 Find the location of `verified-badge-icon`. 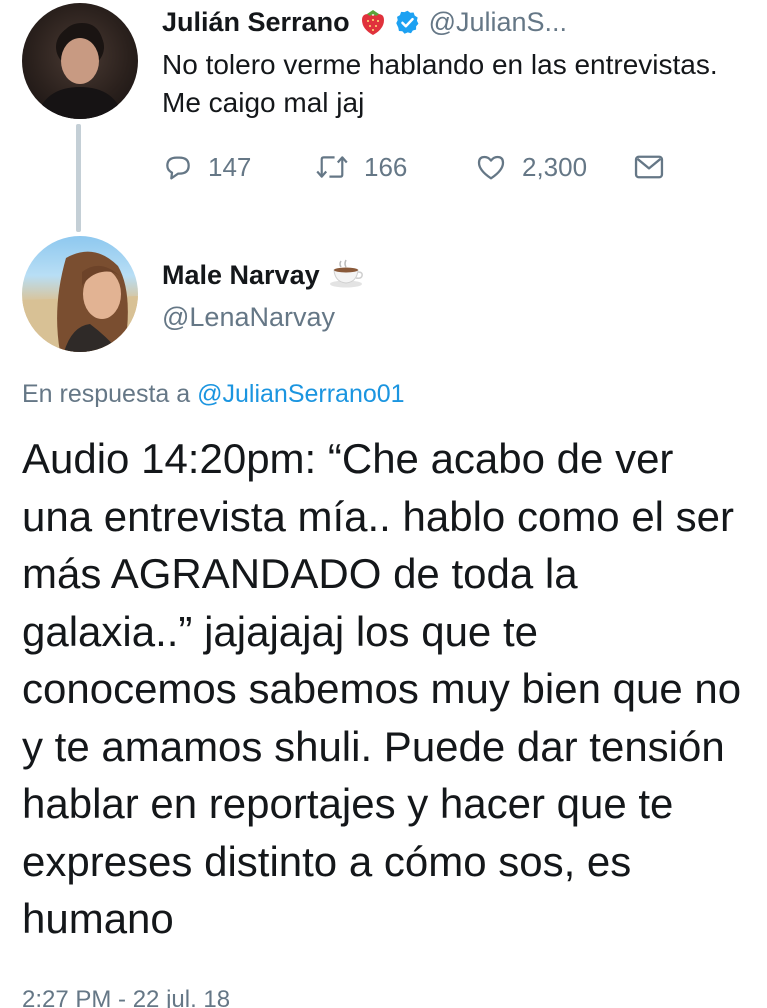

verified-badge-icon is located at coordinates (407, 22).